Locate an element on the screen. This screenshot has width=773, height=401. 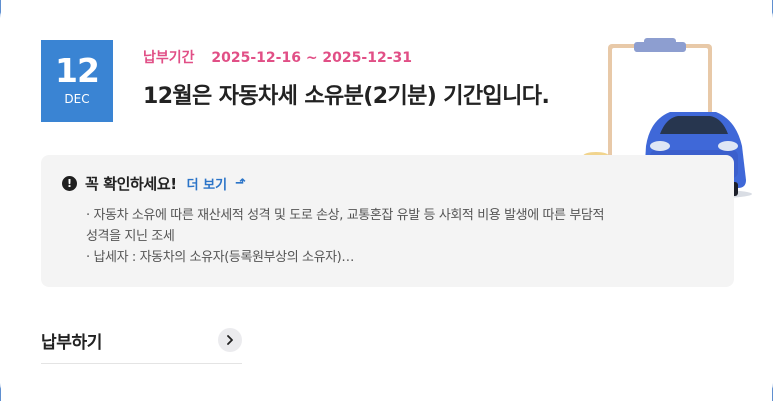
more-link-label: 더 보기 is located at coordinates (207, 185).